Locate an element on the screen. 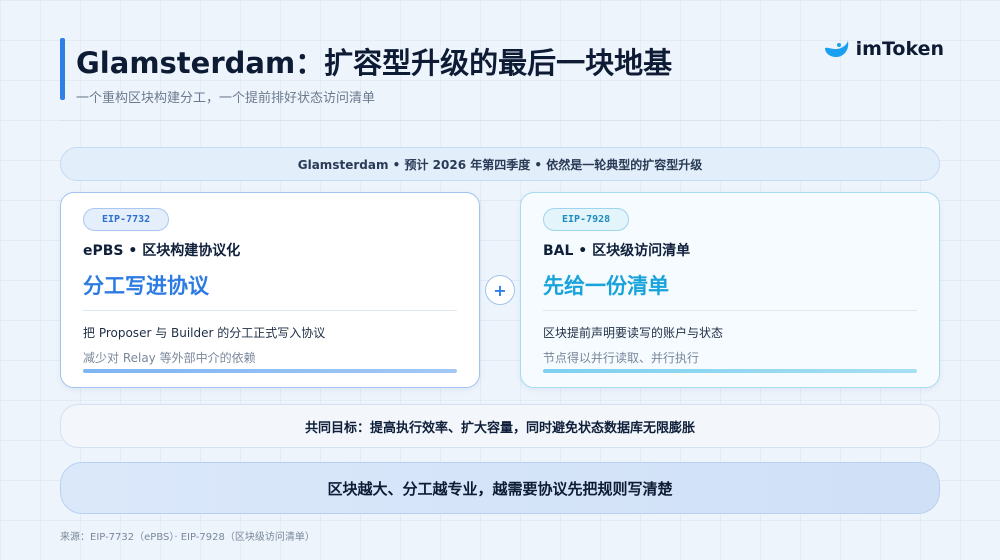 The image size is (1000, 560). card-note: 减少对 Relay 等外部中介的依赖 is located at coordinates (169, 358).